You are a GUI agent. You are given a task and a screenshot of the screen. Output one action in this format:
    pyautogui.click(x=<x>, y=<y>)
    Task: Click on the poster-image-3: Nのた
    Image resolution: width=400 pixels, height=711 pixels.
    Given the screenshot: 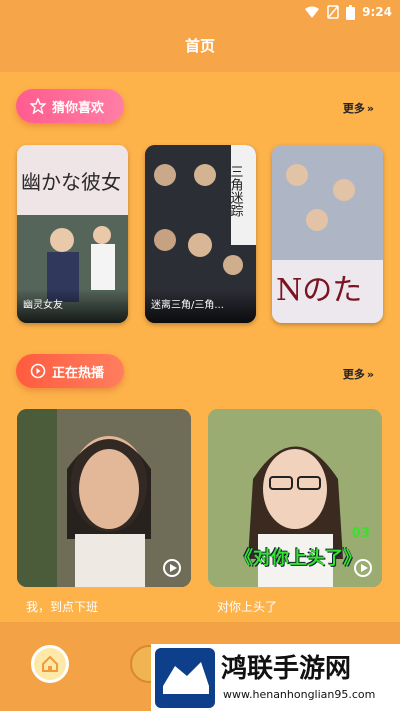 What is the action you would take?
    pyautogui.click(x=327, y=234)
    